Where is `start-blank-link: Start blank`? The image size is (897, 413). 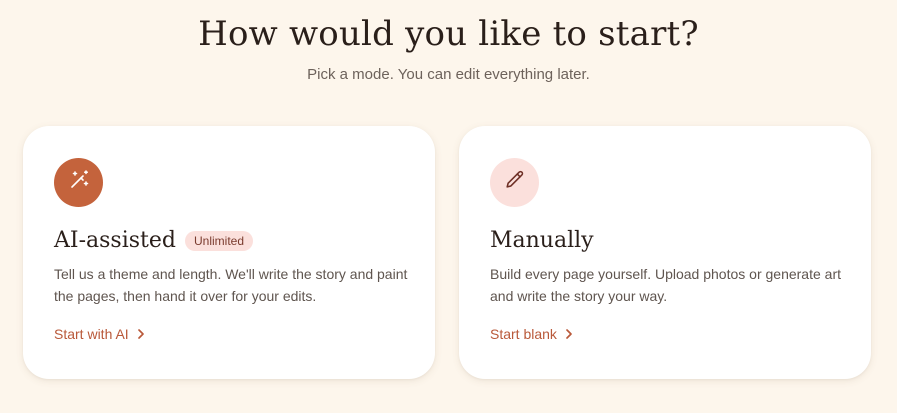
start-blank-link: Start blank is located at coordinates (531, 334).